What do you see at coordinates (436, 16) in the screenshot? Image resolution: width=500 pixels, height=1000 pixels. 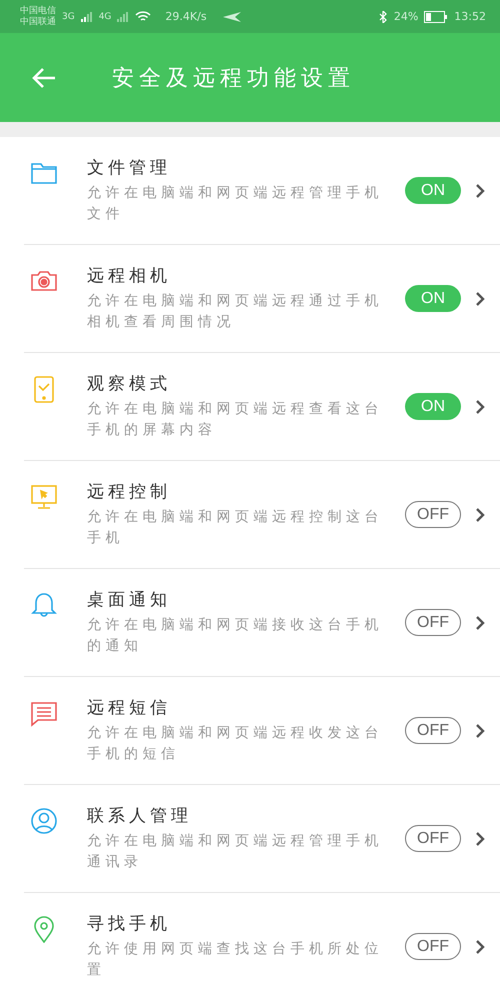 I see `battery-icon` at bounding box center [436, 16].